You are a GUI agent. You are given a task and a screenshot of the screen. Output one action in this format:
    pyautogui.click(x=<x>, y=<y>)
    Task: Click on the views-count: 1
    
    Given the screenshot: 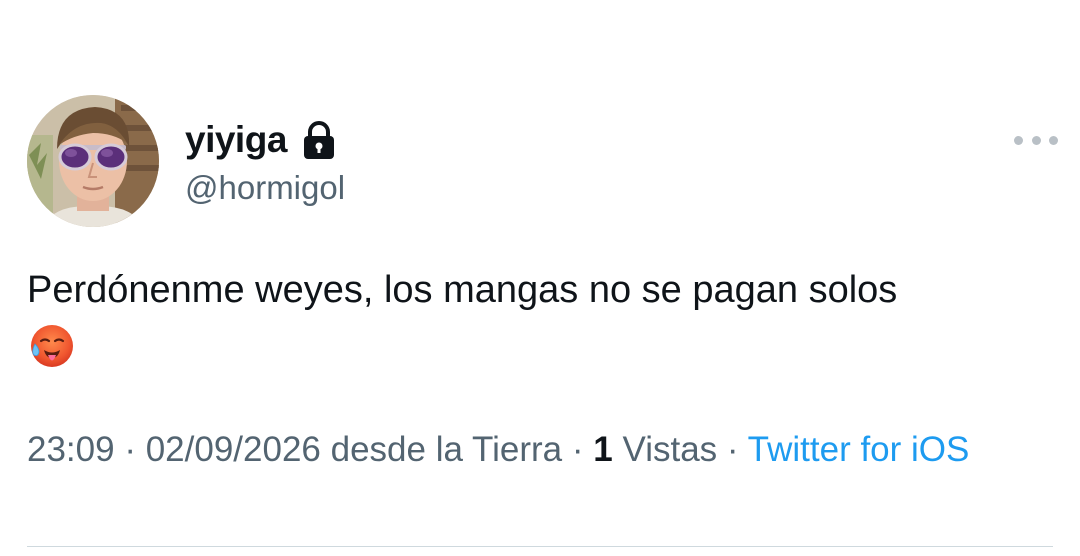 What is the action you would take?
    pyautogui.click(x=603, y=449)
    